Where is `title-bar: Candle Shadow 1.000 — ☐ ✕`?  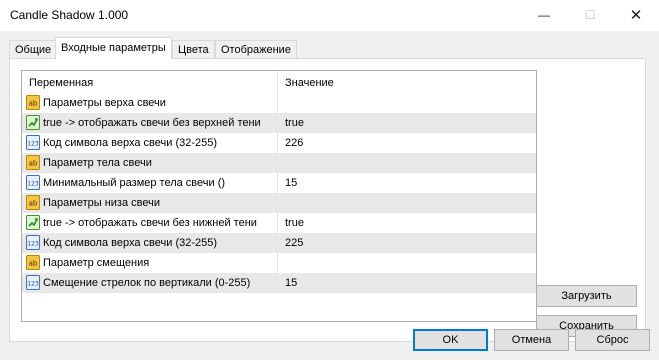 title-bar: Candle Shadow 1.000 — ☐ ✕ is located at coordinates (329, 15).